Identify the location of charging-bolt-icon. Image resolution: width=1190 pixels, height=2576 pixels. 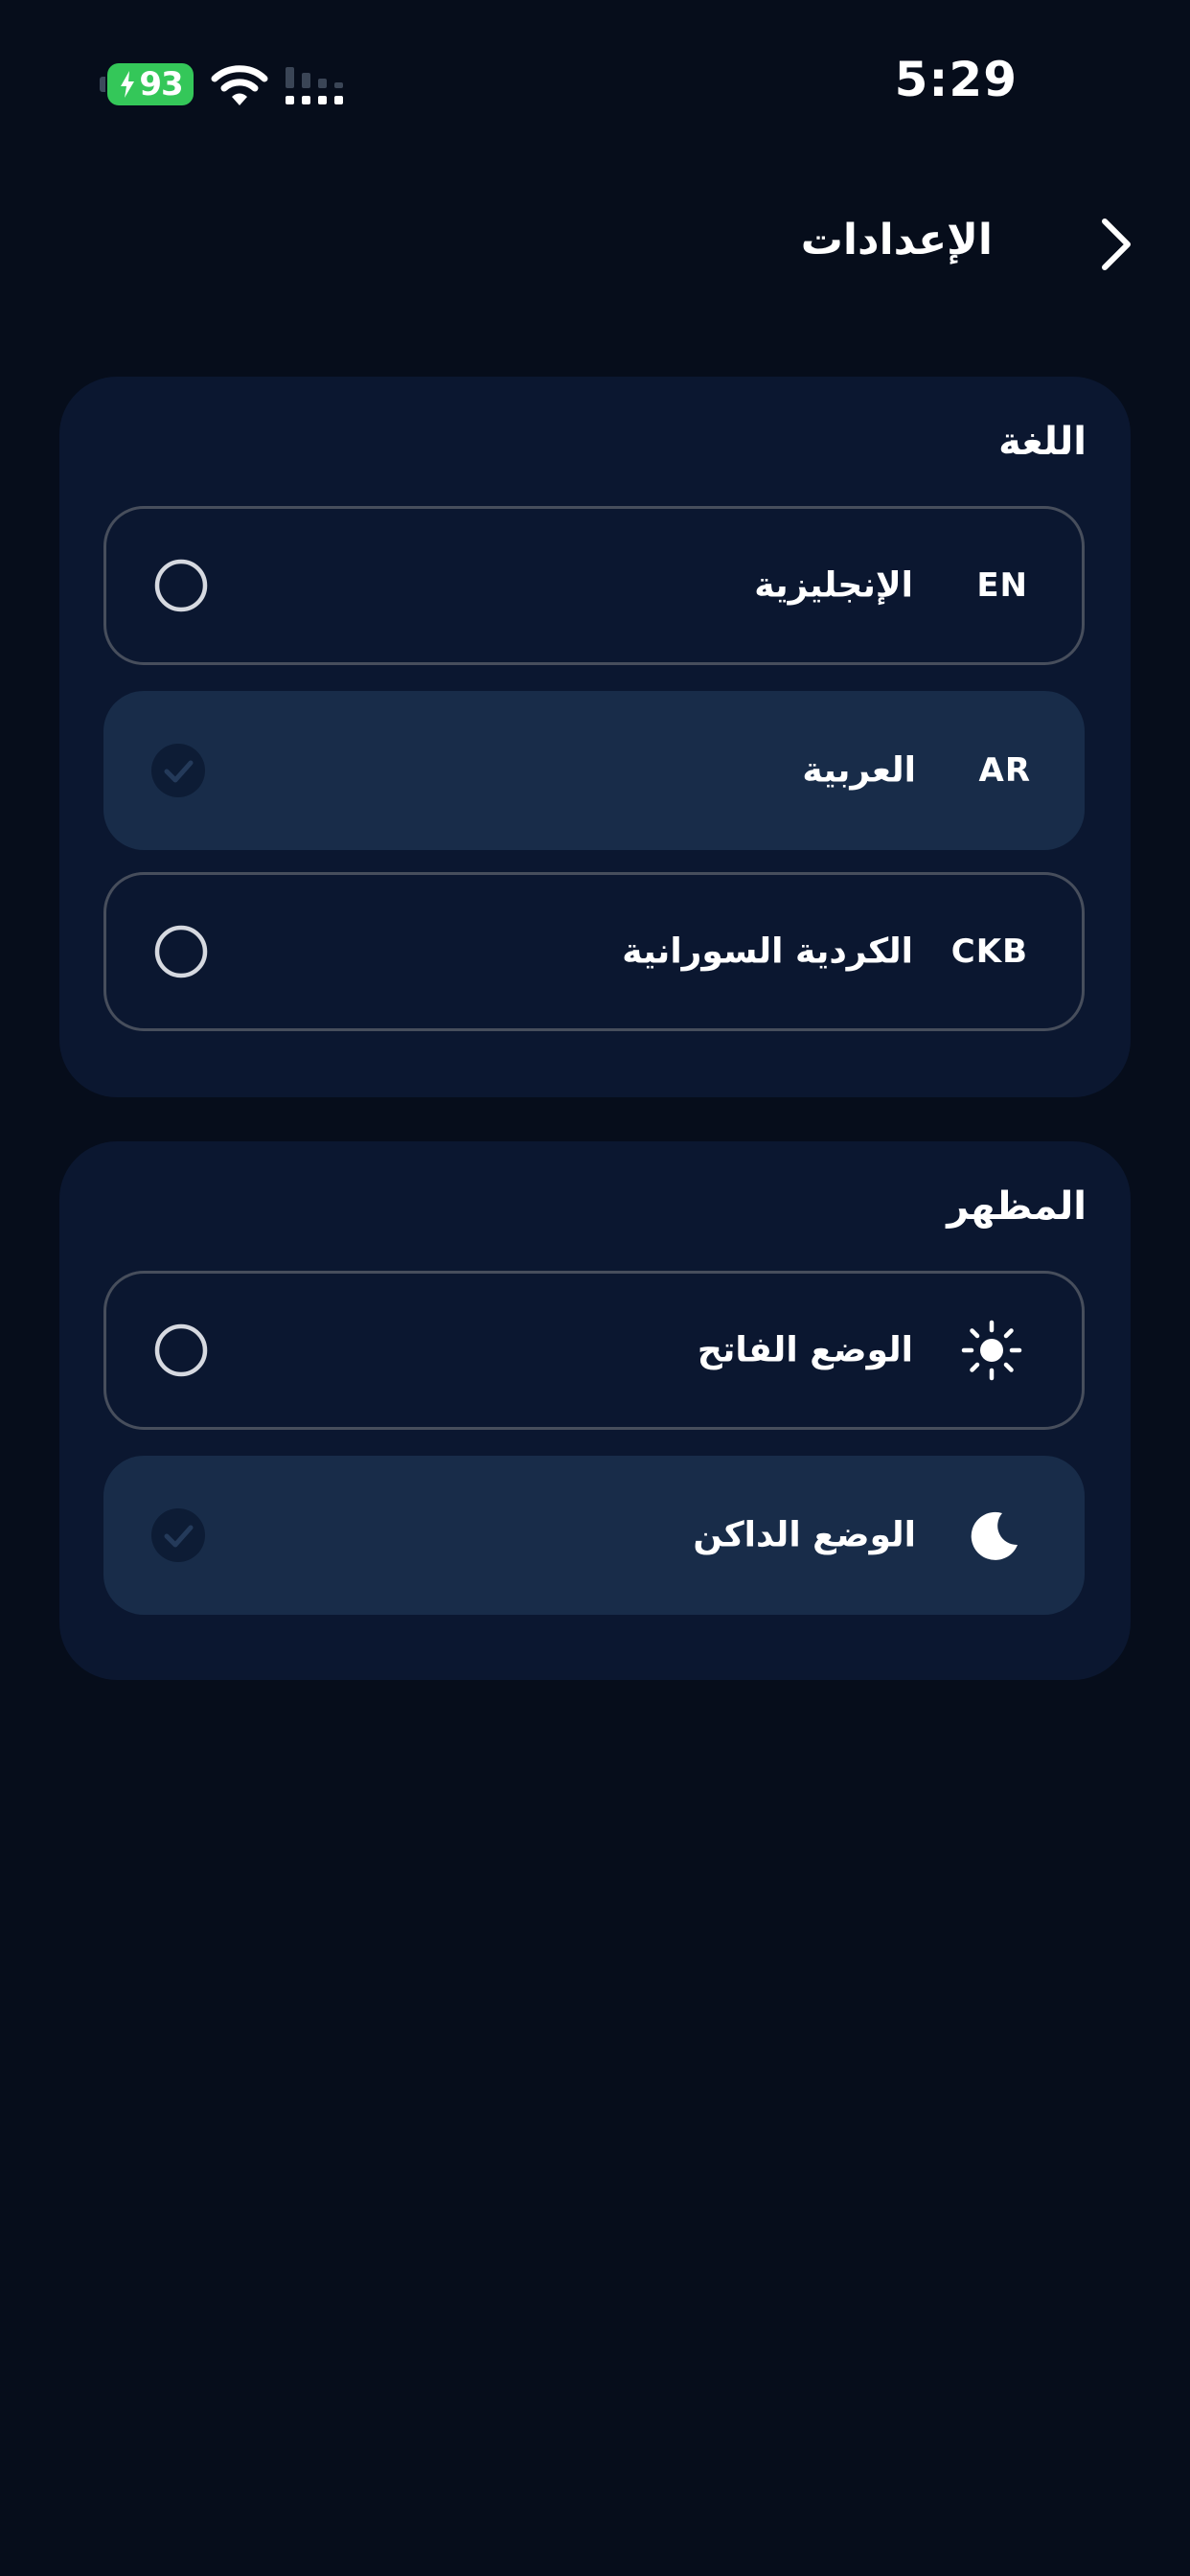
(128, 85).